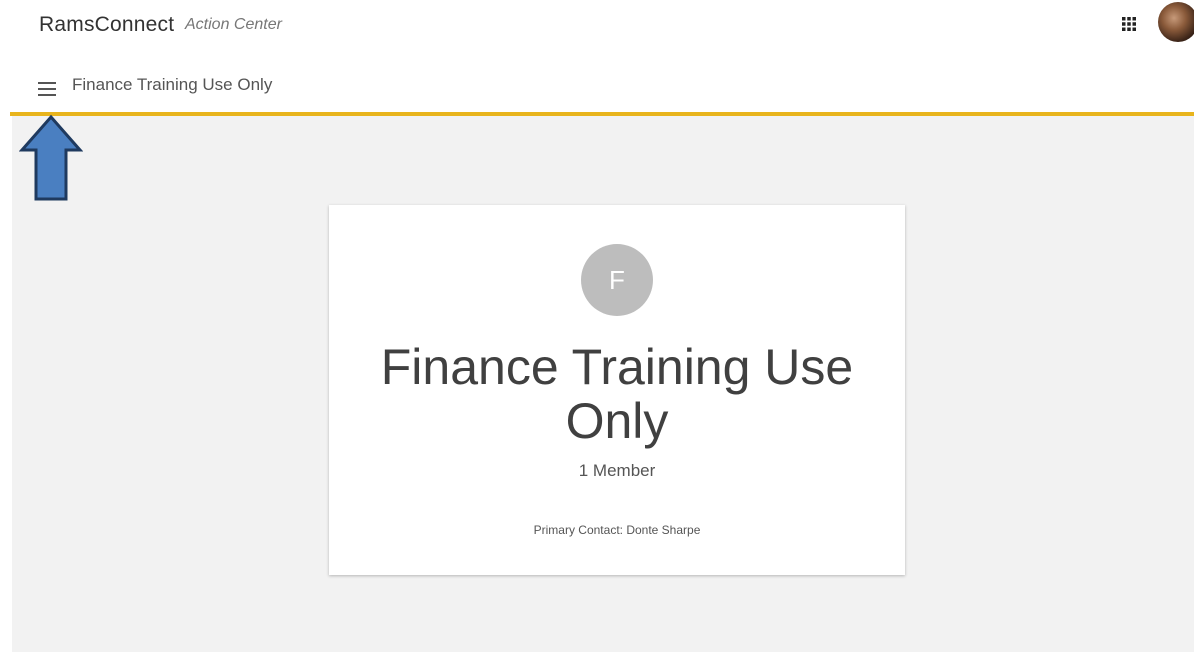 The image size is (1194, 652). What do you see at coordinates (617, 280) in the screenshot?
I see `group-initial-avatar: F` at bounding box center [617, 280].